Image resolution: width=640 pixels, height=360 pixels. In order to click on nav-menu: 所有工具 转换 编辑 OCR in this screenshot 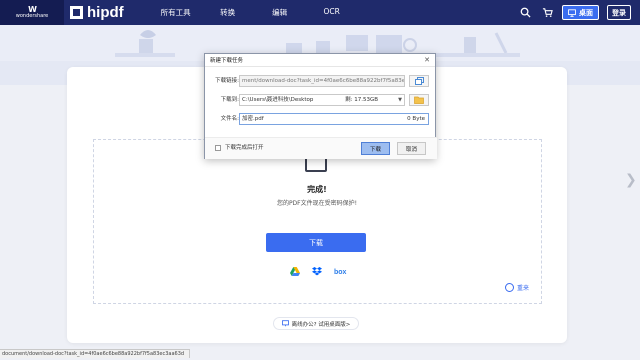, I will do `click(254, 12)`.